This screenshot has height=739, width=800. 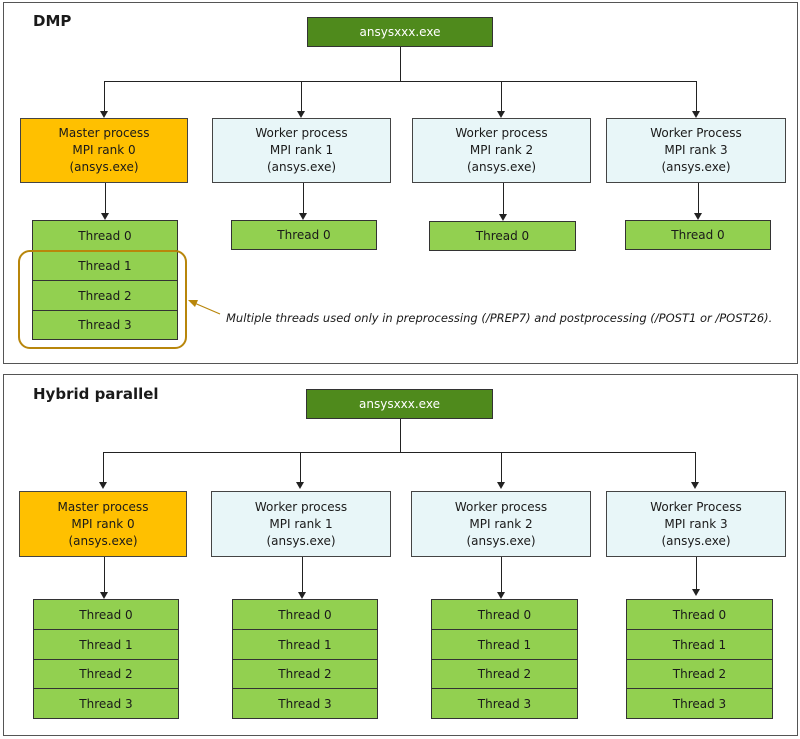 I want to click on hybrid-worker3-thread-0: Thread 0, so click(x=699, y=614).